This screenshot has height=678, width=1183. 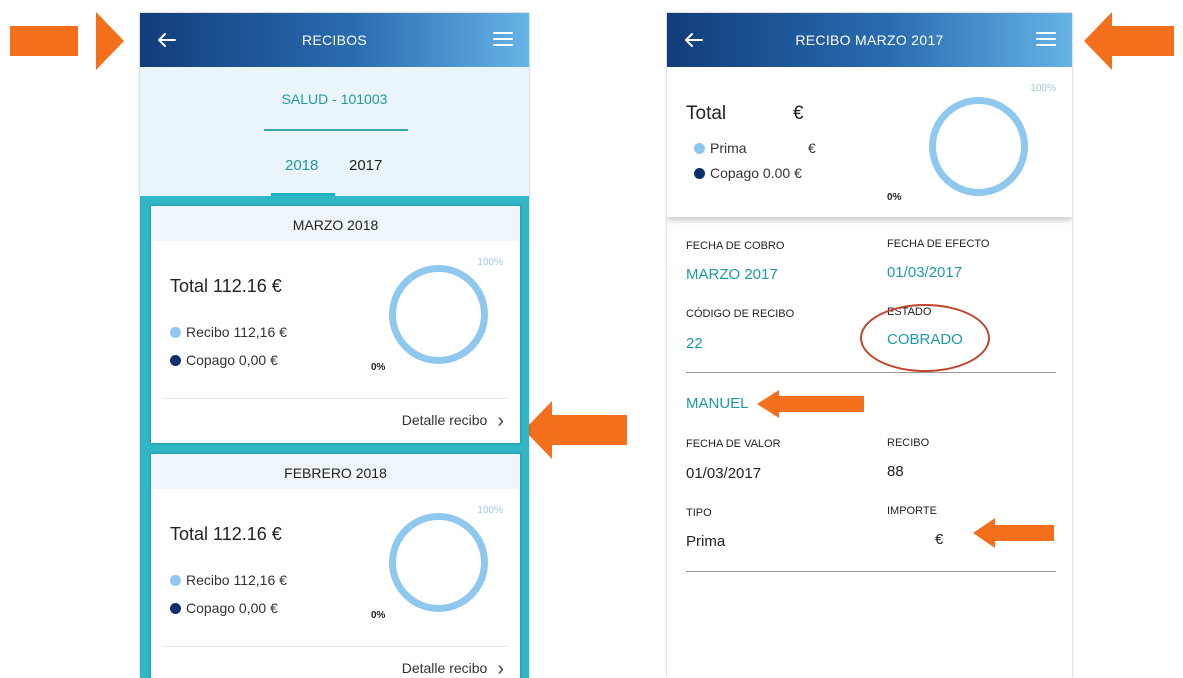 I want to click on legend-prima-value: €, so click(x=812, y=148).